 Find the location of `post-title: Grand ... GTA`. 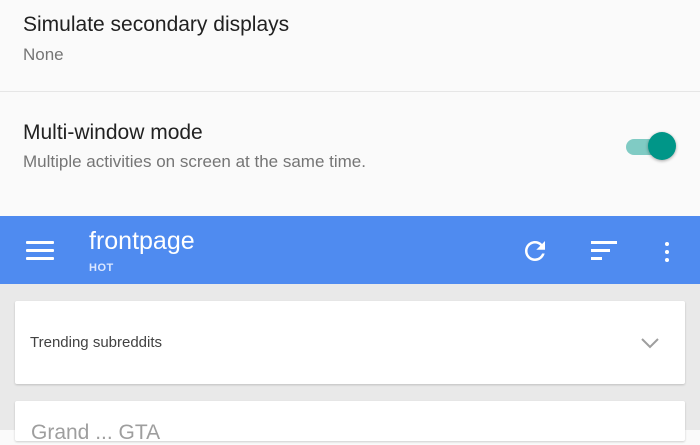

post-title: Grand ... GTA is located at coordinates (96, 432).